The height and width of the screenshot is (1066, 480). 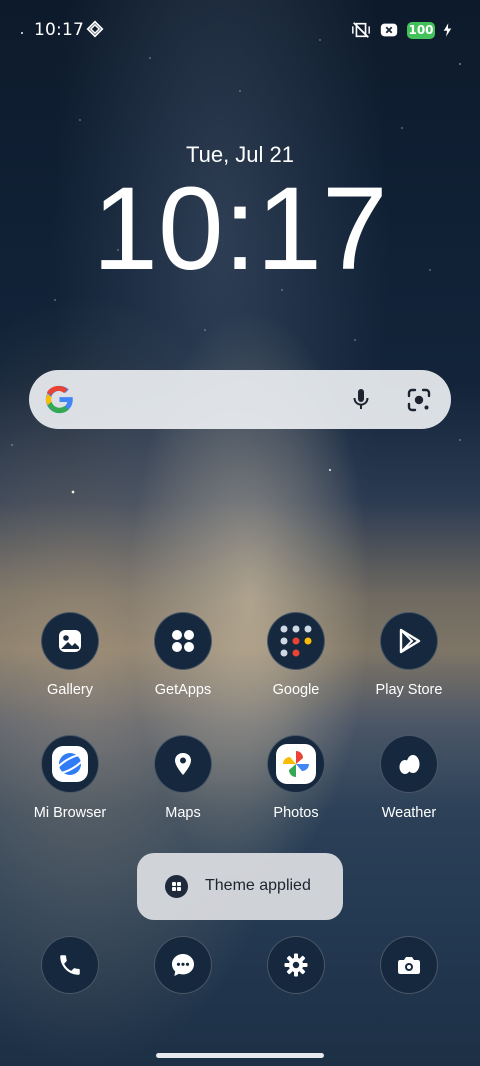 What do you see at coordinates (296, 813) in the screenshot?
I see `app-label: Photos` at bounding box center [296, 813].